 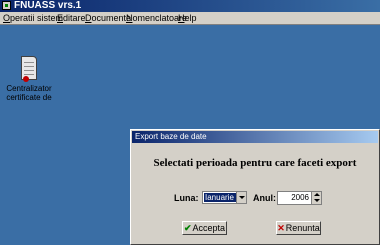 I want to click on dialog-title: Export baze de date, so click(x=255, y=137).